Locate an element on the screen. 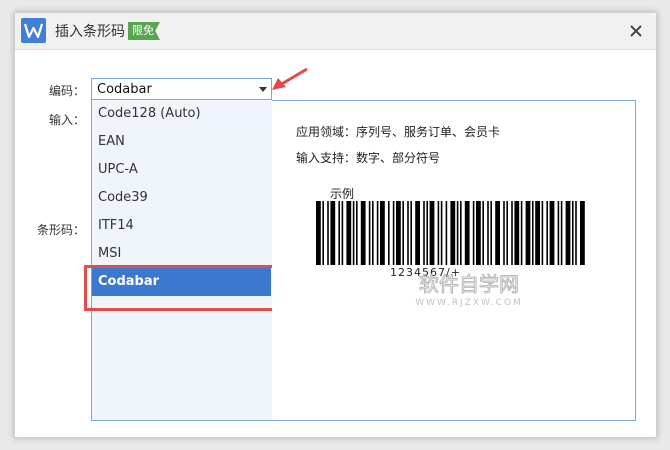  free-badge: 限免 is located at coordinates (144, 31).